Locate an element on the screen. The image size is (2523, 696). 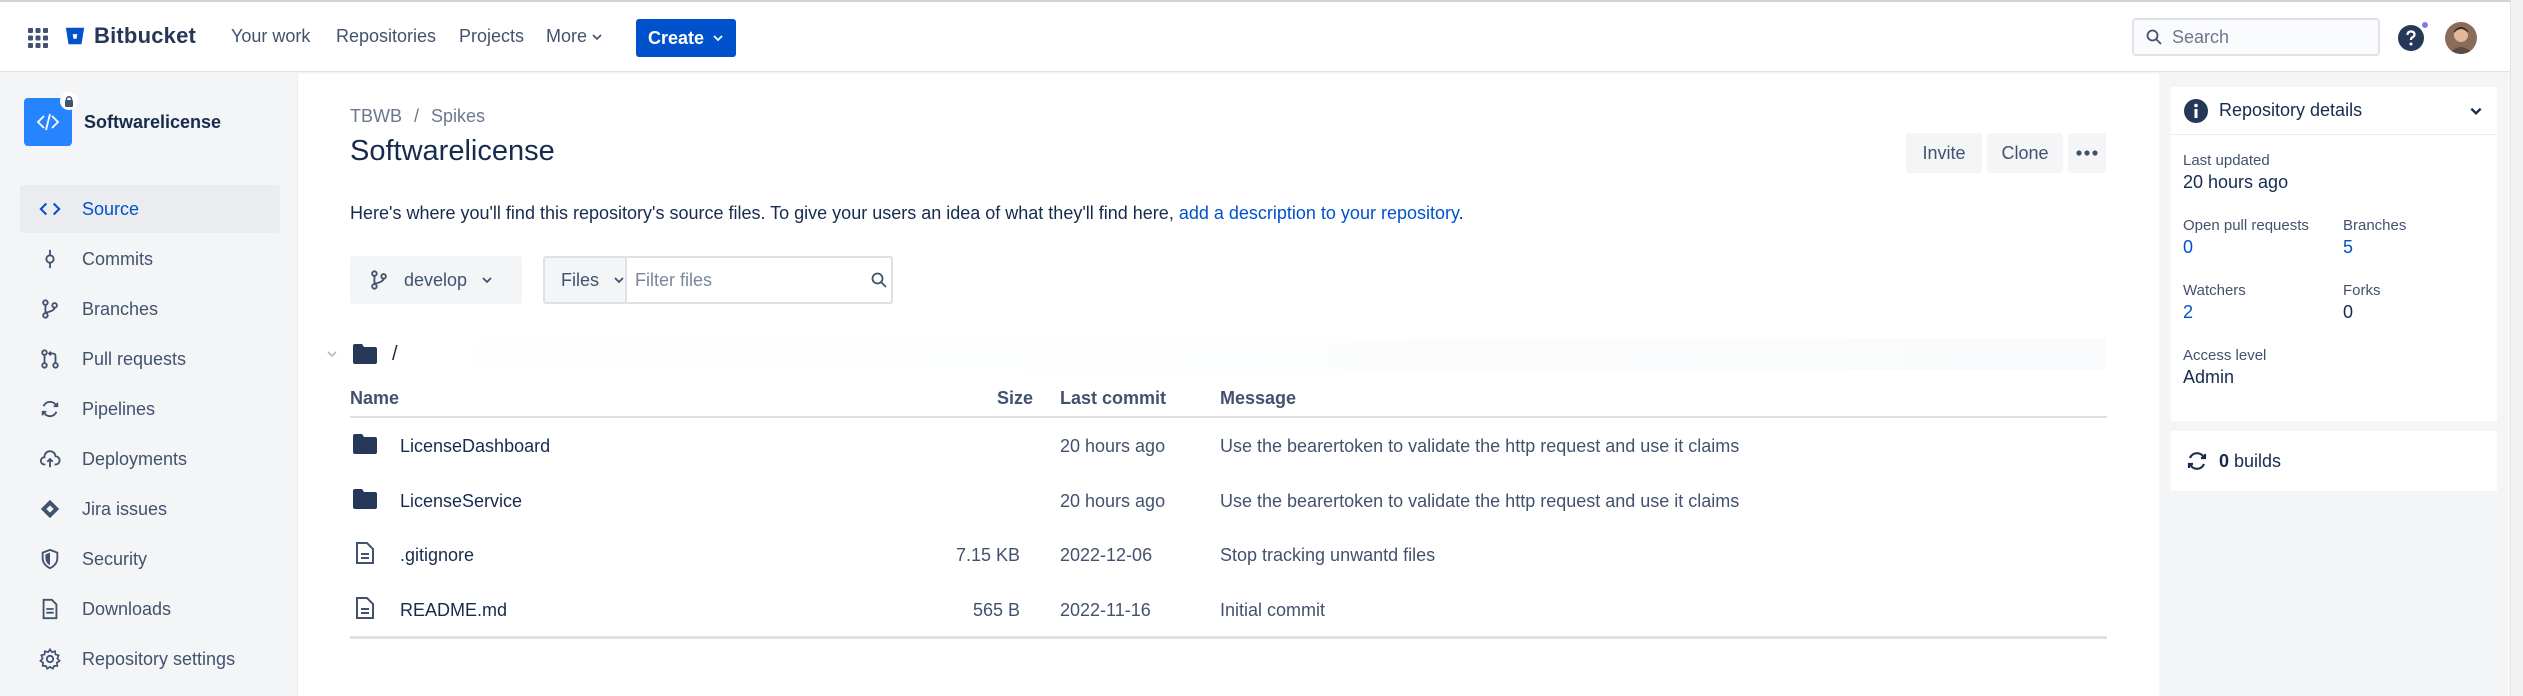
sidebar-item-jira-issues: Jira issues is located at coordinates (150, 509).